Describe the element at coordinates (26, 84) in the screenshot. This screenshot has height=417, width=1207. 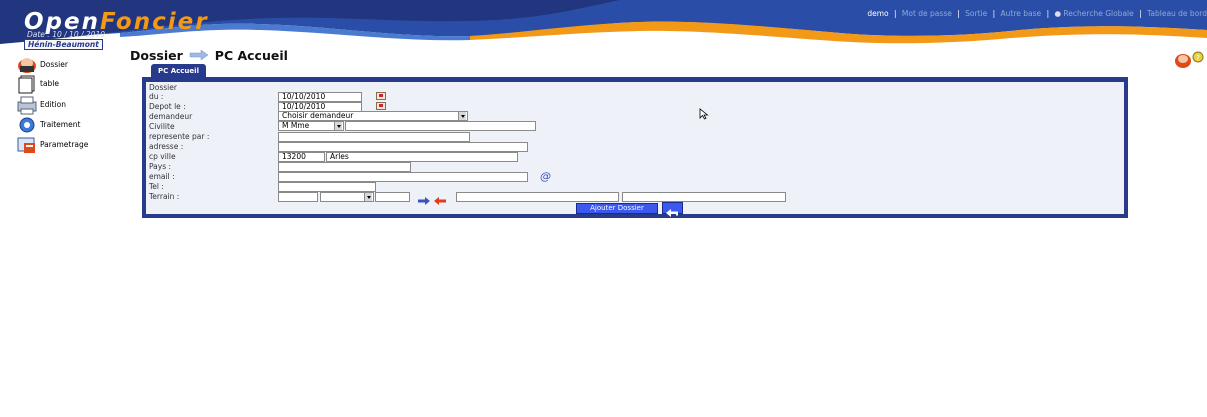
I see `table-icon` at that location.